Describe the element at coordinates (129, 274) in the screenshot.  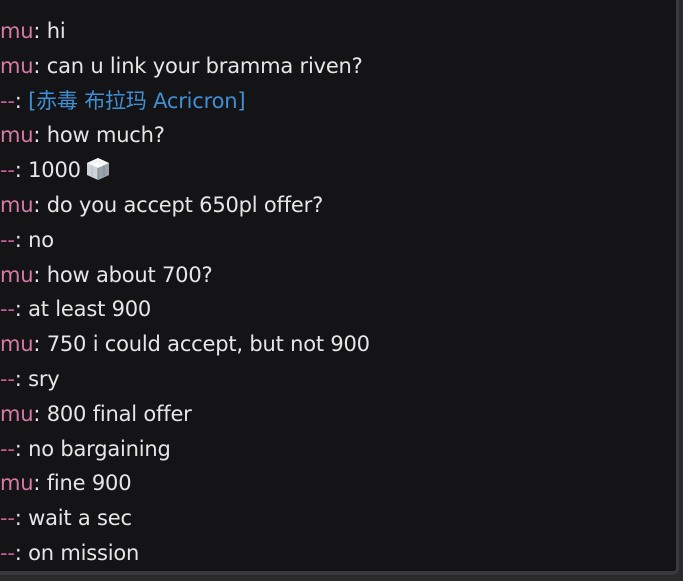
I see `message-text: how about 700?` at that location.